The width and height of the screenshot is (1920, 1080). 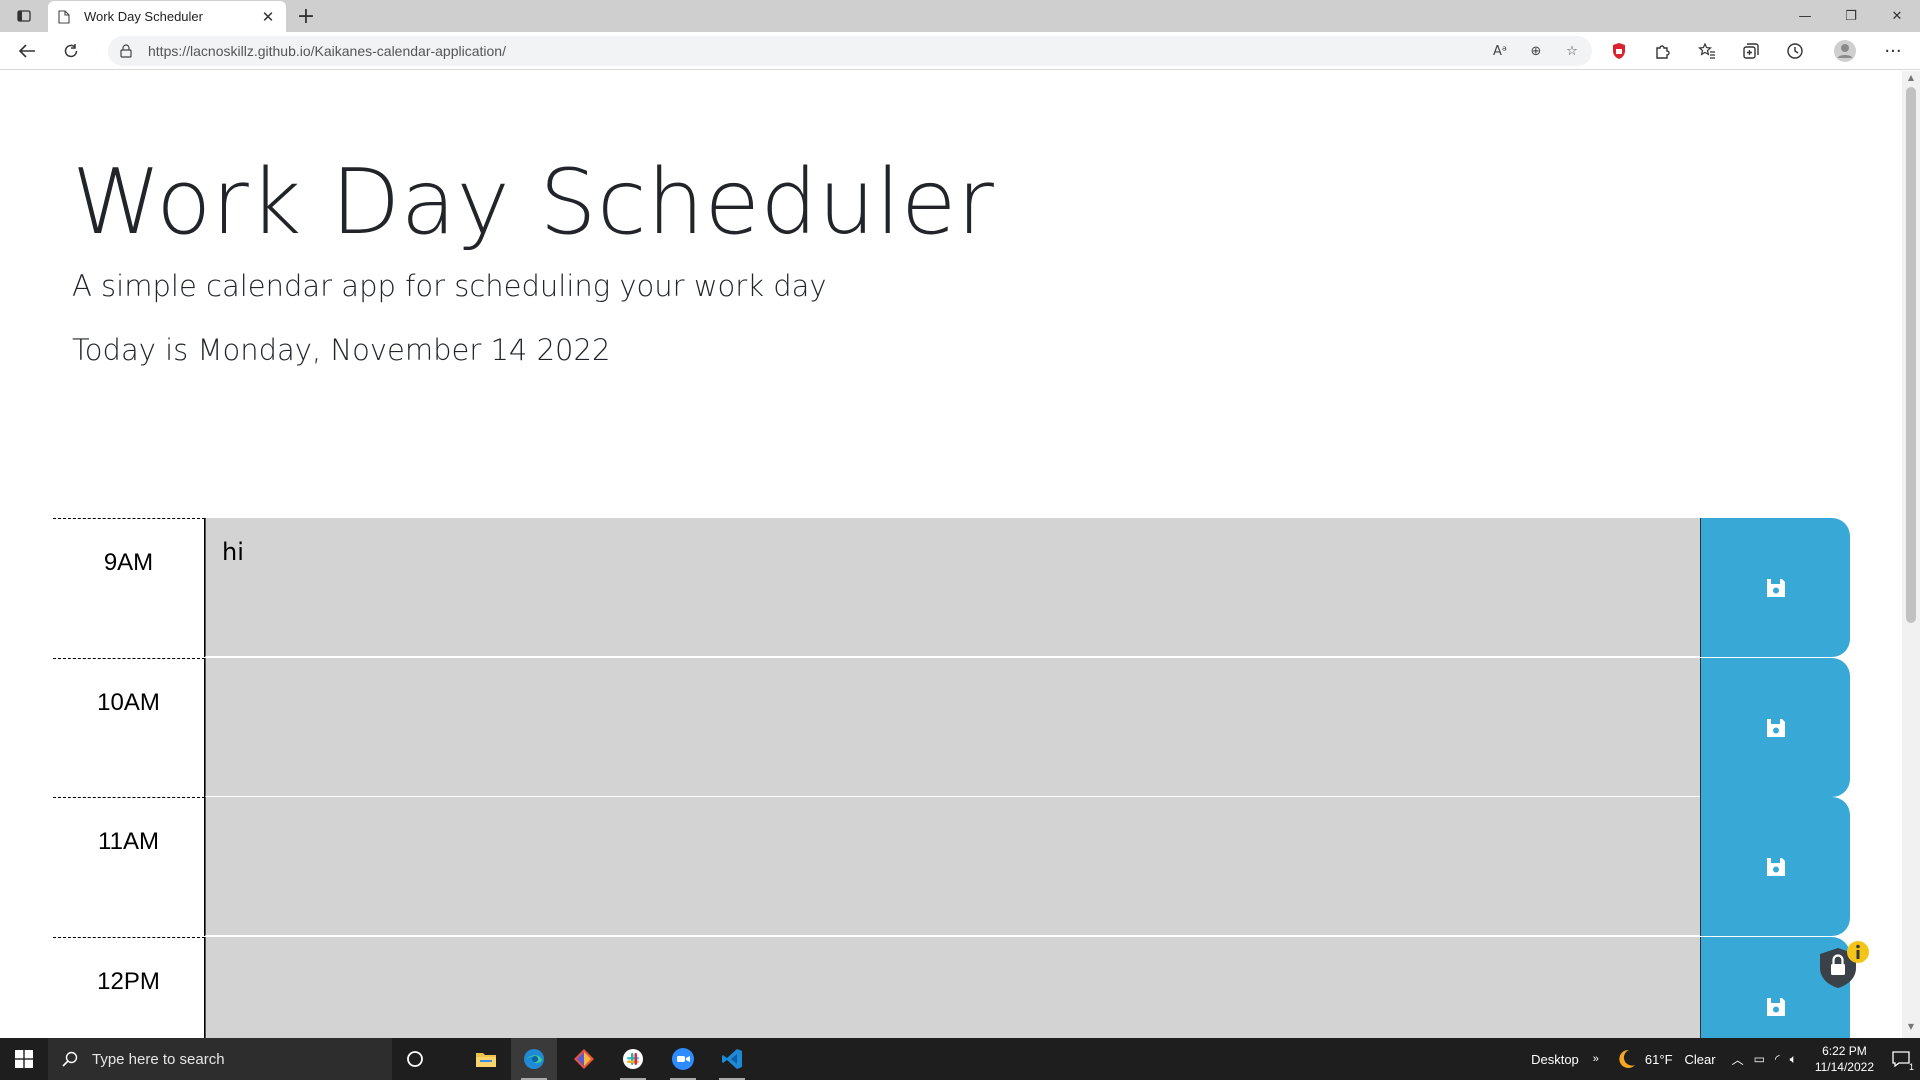 What do you see at coordinates (306, 16) in the screenshot?
I see `new-tab-button: +` at bounding box center [306, 16].